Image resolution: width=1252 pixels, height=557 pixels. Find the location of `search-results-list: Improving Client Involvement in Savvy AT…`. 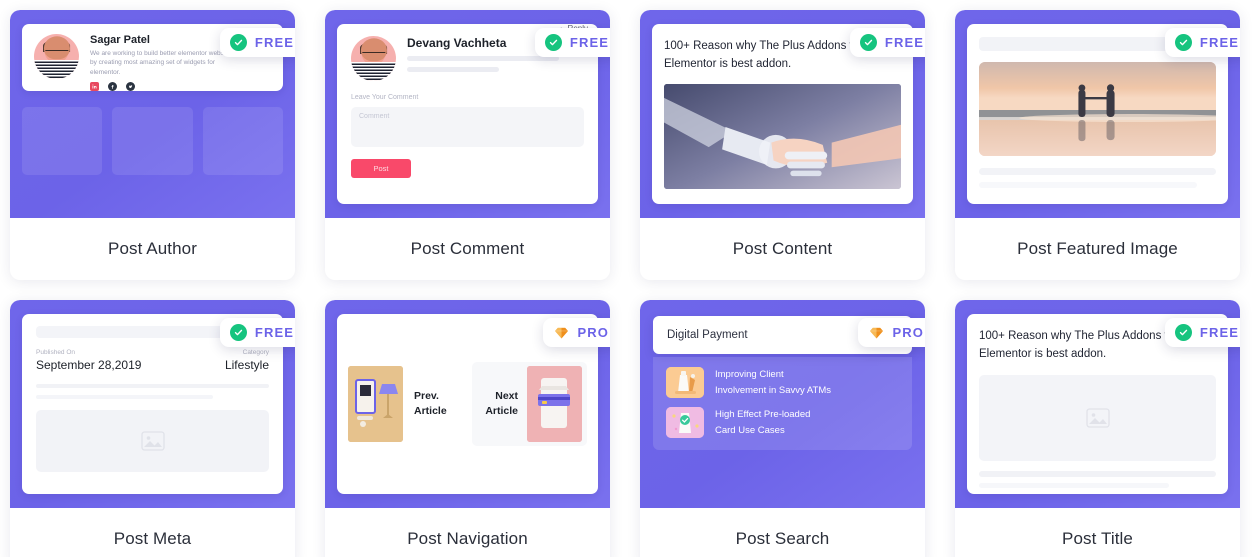

search-results-list: Improving Client Involvement in Savvy AT… is located at coordinates (782, 403).